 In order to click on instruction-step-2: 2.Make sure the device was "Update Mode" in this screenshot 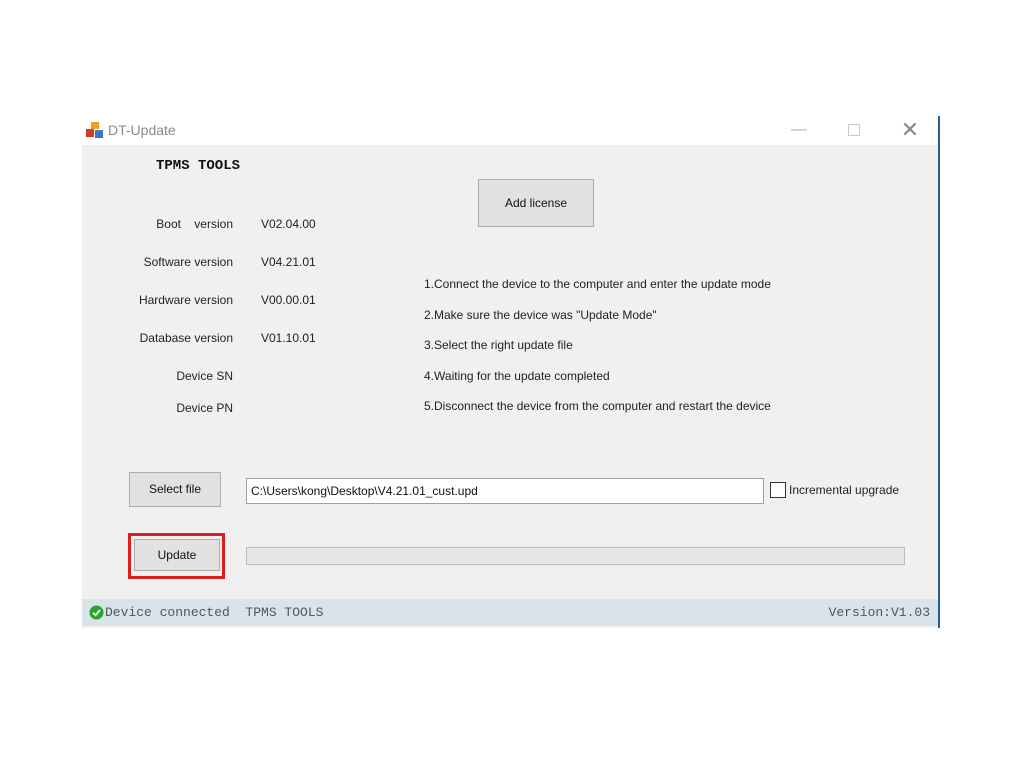, I will do `click(540, 315)`.